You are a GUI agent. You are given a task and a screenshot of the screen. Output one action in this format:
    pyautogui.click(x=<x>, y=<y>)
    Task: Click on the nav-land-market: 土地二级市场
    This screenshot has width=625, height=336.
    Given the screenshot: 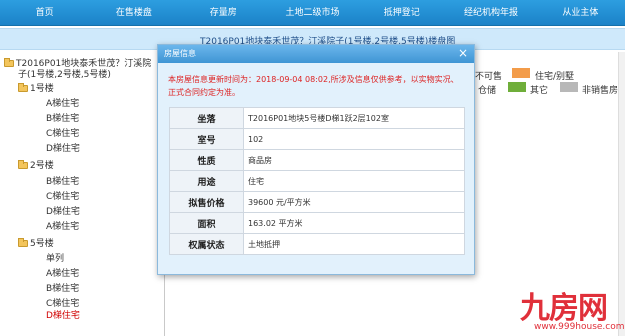 What is the action you would take?
    pyautogui.click(x=312, y=12)
    